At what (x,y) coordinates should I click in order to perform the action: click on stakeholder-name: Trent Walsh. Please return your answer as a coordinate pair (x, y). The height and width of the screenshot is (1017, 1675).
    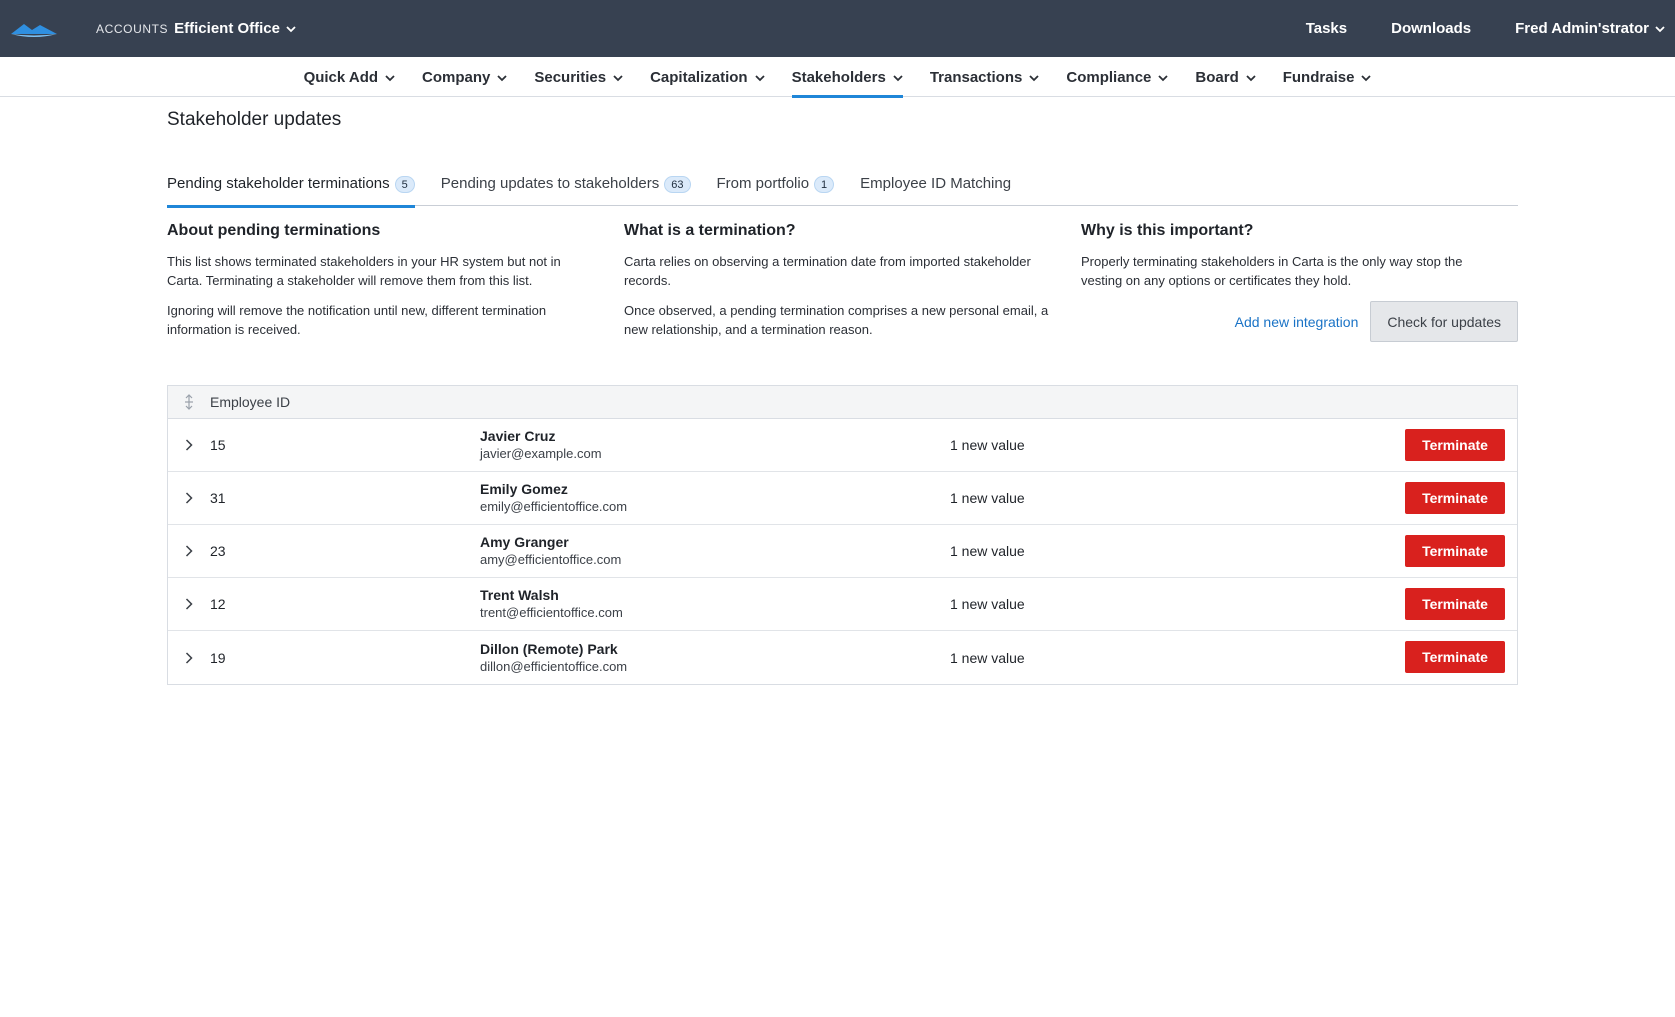
    Looking at the image, I should click on (519, 595).